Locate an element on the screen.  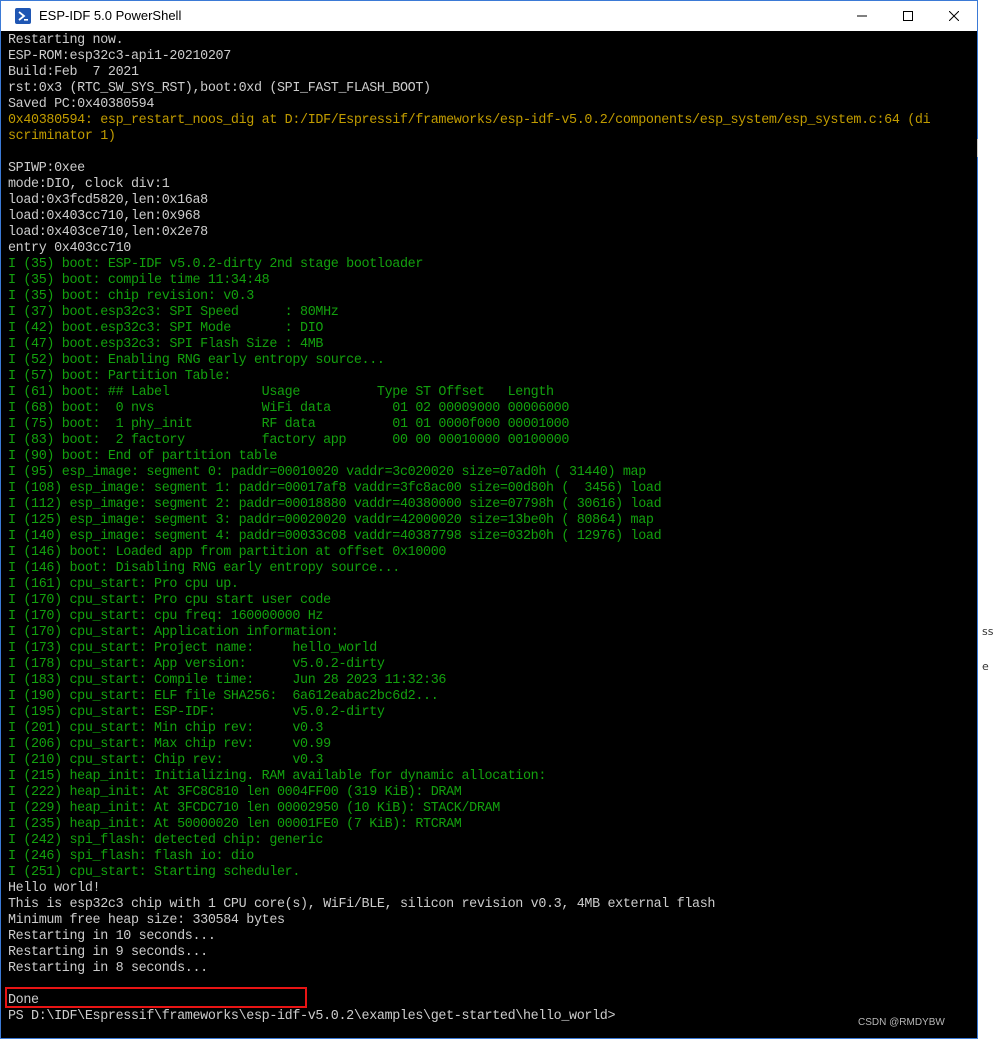
terminal-line: I (210) cpu_start: Chip rev: v0.3 is located at coordinates (166, 760).